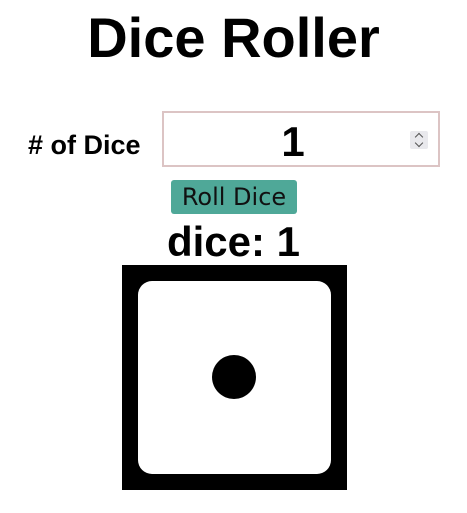 Image resolution: width=467 pixels, height=513 pixels. I want to click on die-pip, so click(234, 377).